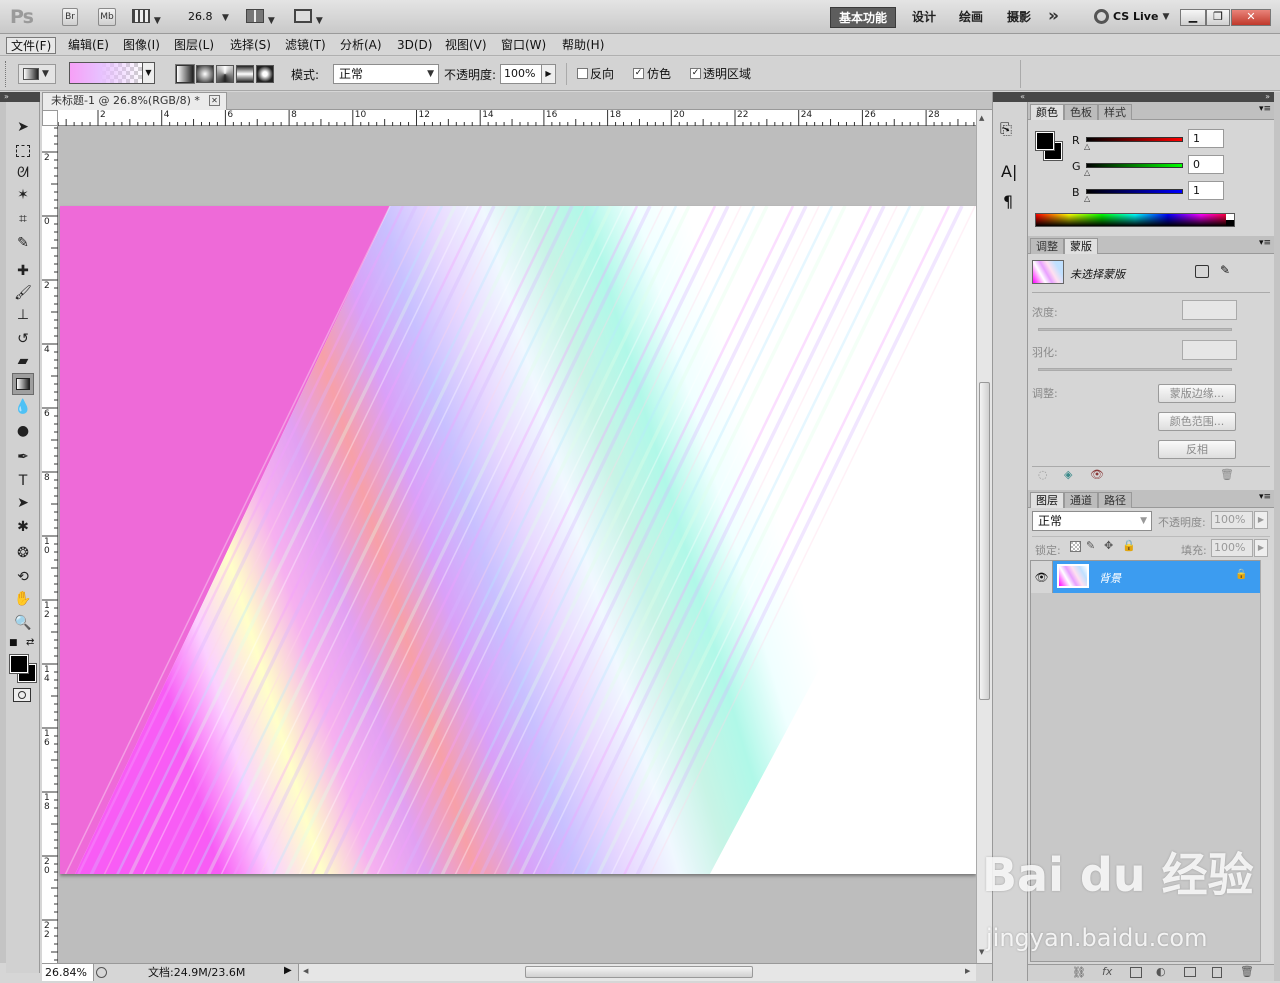 The width and height of the screenshot is (1280, 983). What do you see at coordinates (31, 45) in the screenshot?
I see `menu-file: 文件(F)` at bounding box center [31, 45].